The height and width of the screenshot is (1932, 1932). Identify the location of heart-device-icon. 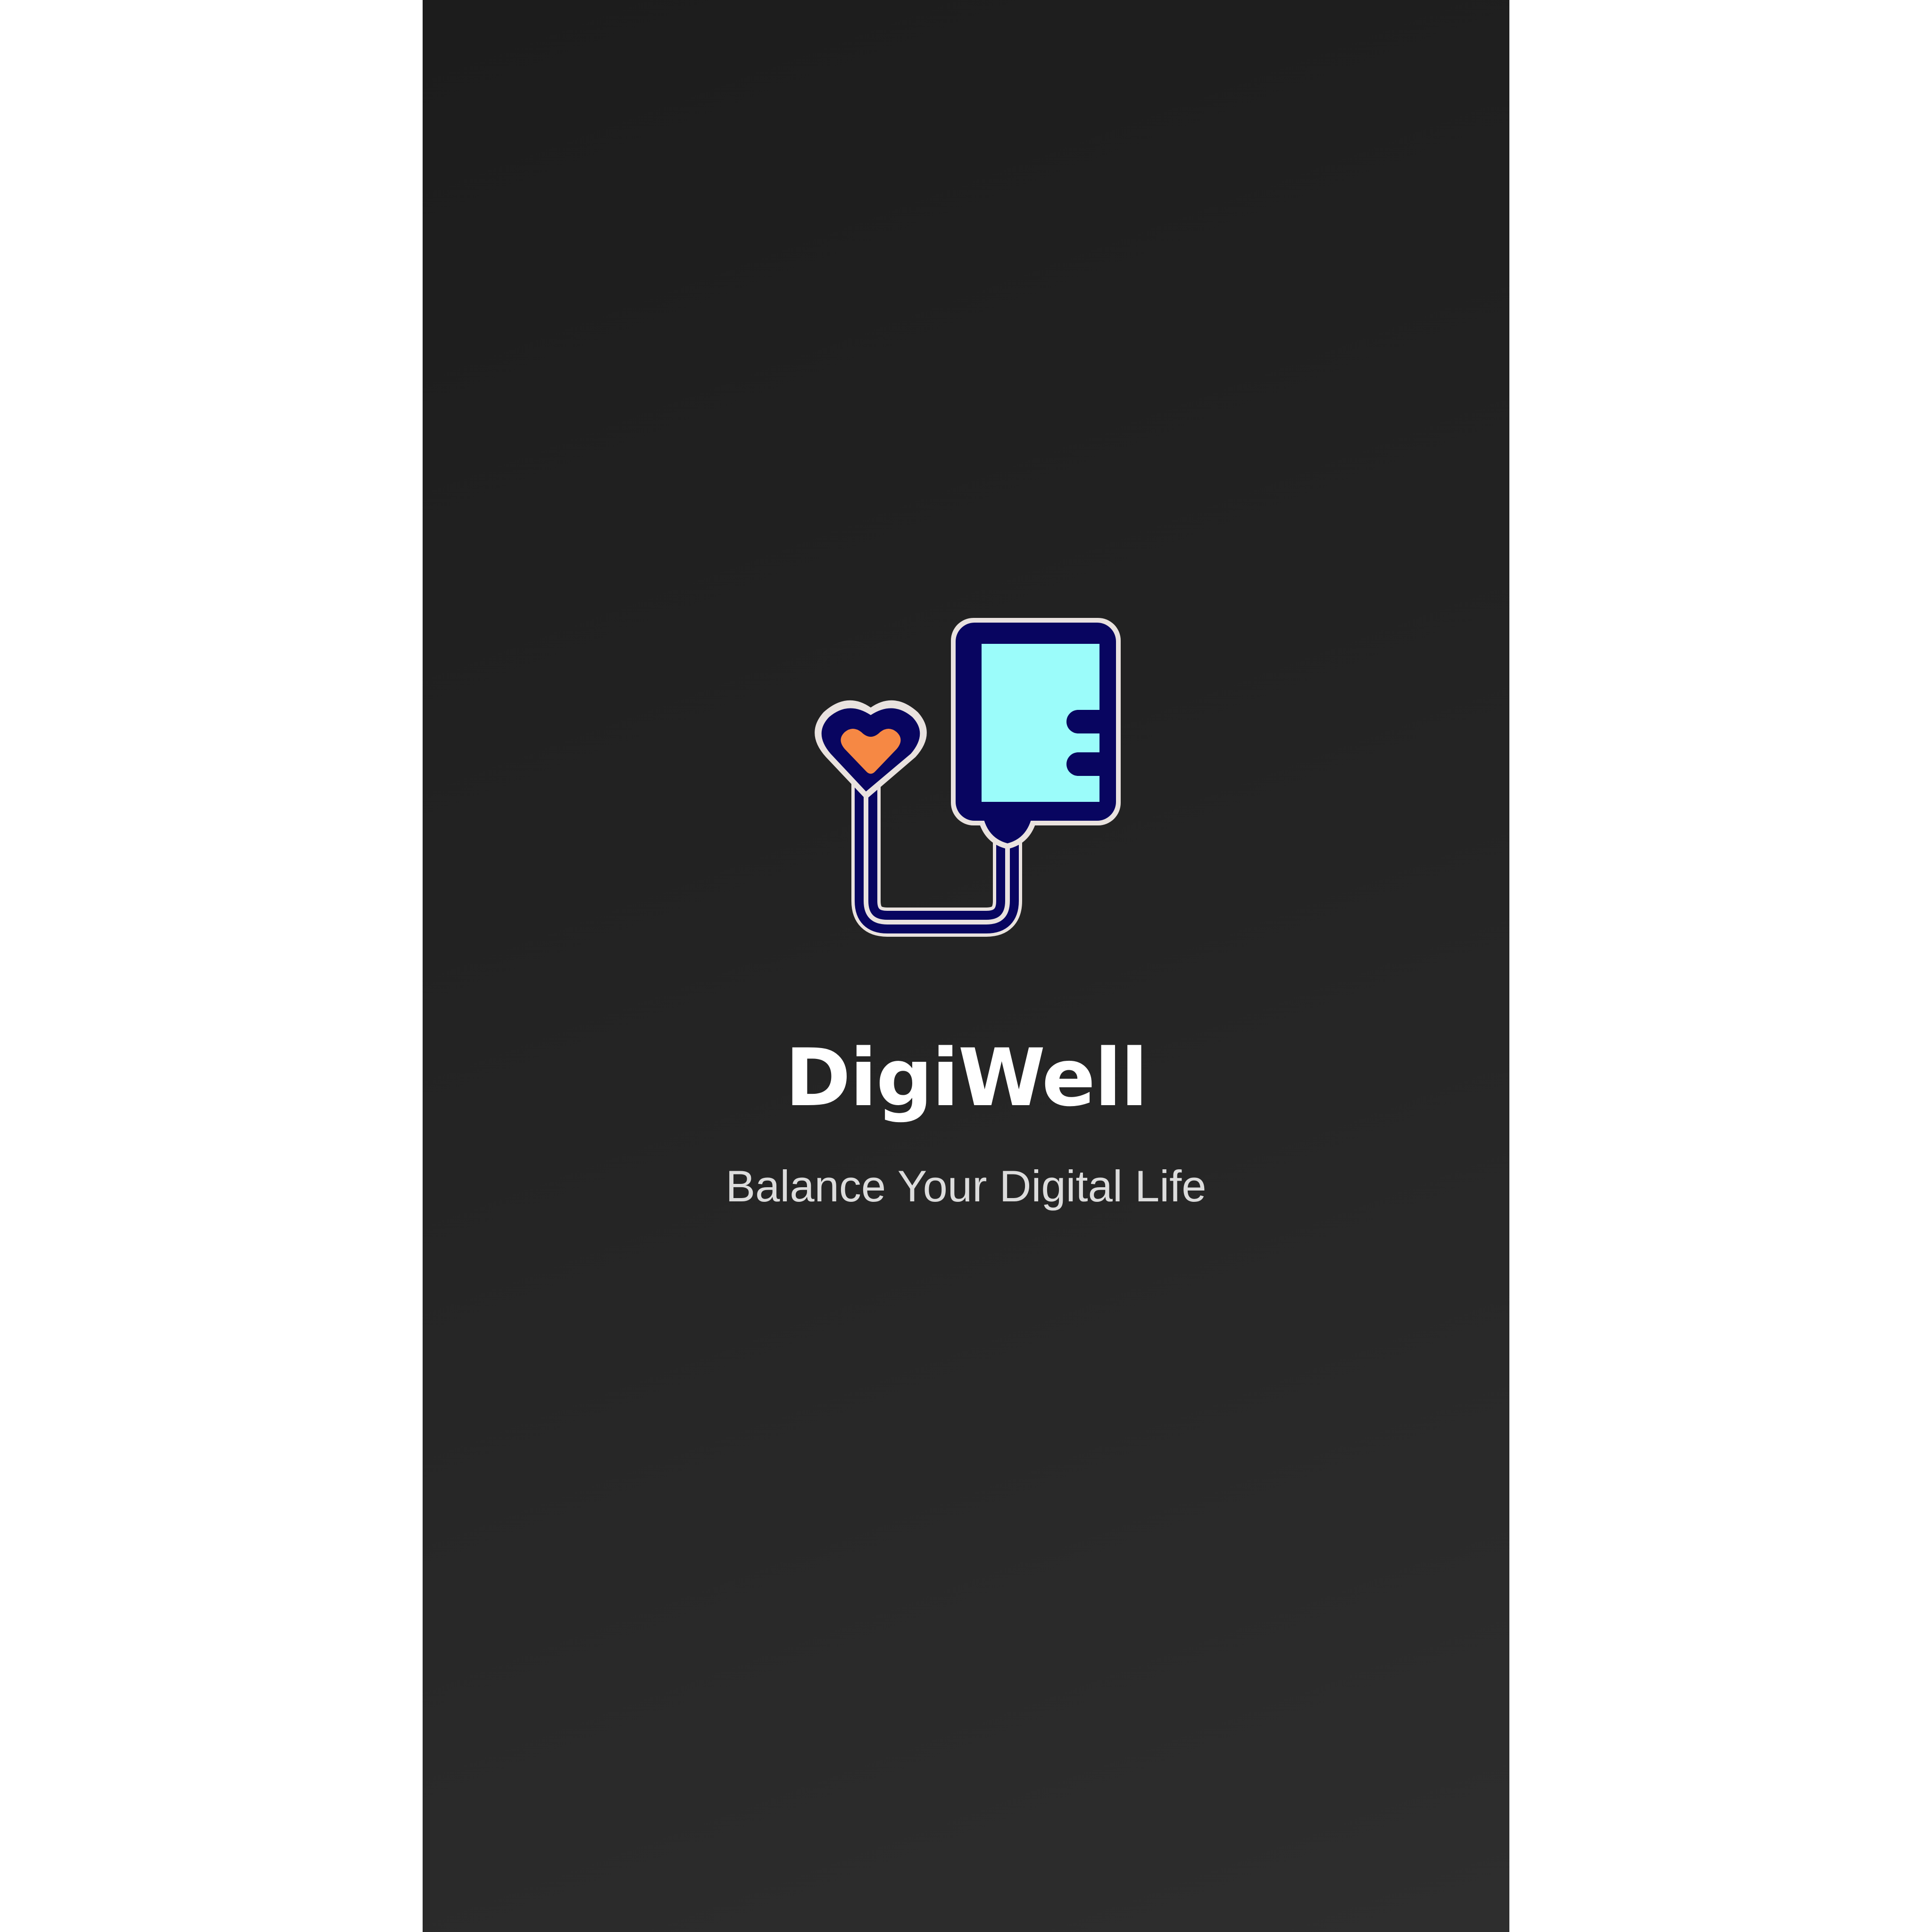
(968, 778).